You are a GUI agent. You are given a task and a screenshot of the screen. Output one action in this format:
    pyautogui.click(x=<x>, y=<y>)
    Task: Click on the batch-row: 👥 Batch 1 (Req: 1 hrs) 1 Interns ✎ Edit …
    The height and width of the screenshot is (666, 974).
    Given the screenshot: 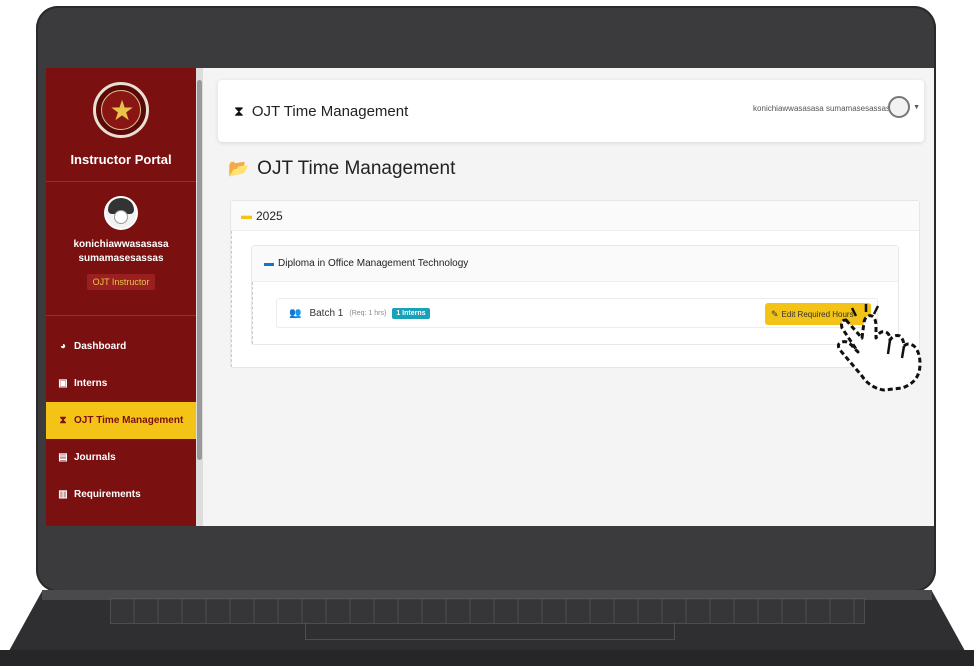 What is the action you would take?
    pyautogui.click(x=577, y=313)
    